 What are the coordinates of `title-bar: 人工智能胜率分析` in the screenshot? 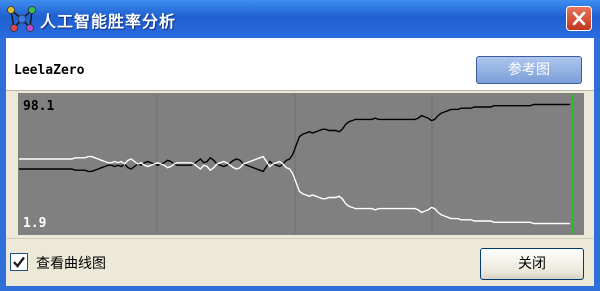 It's located at (300, 19).